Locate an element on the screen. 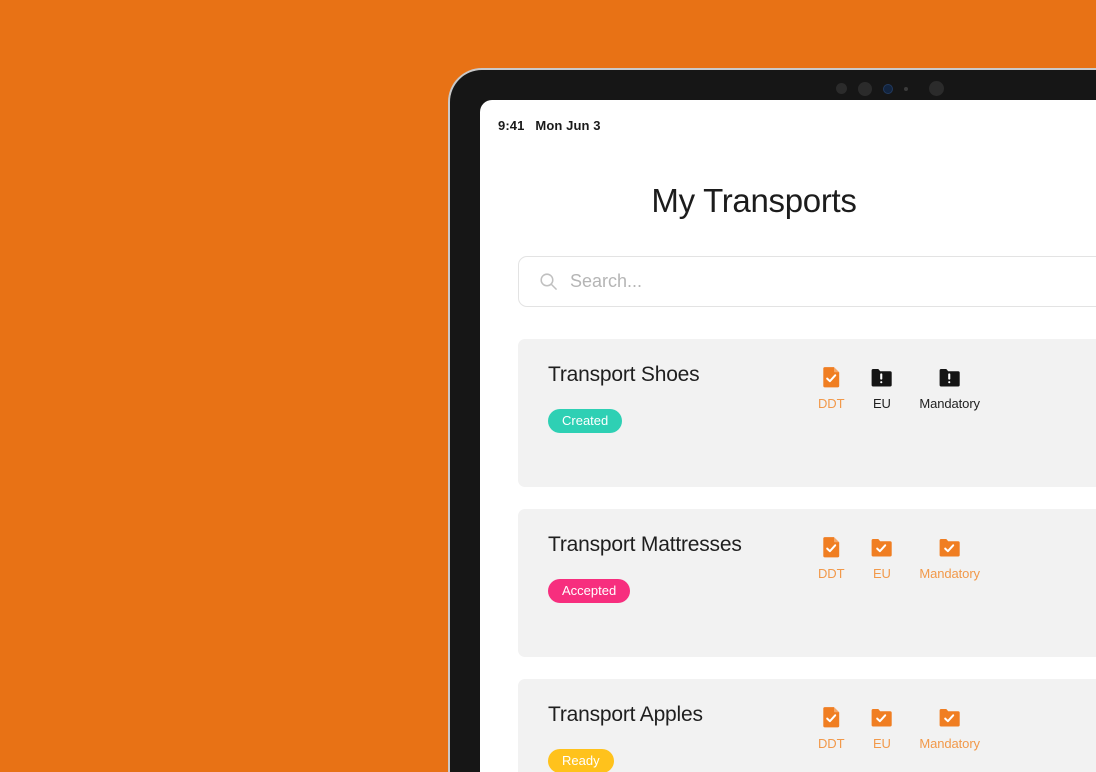 This screenshot has height=772, width=1096. page-title: My Transports is located at coordinates (754, 200).